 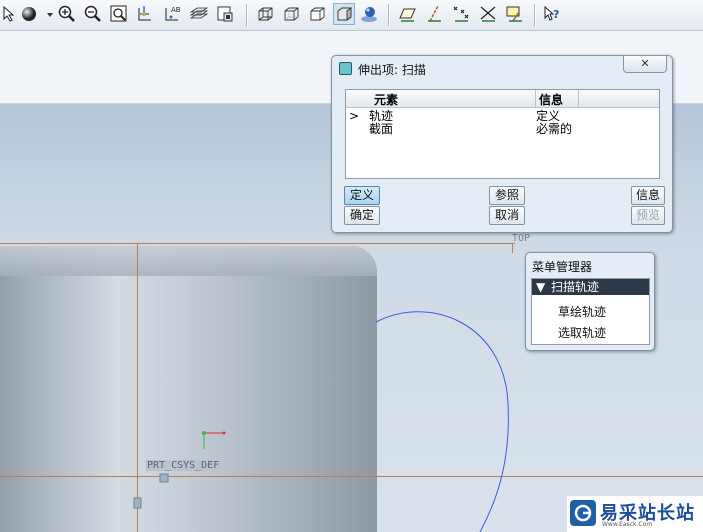 I want to click on datum-plane-icon, so click(x=407, y=14).